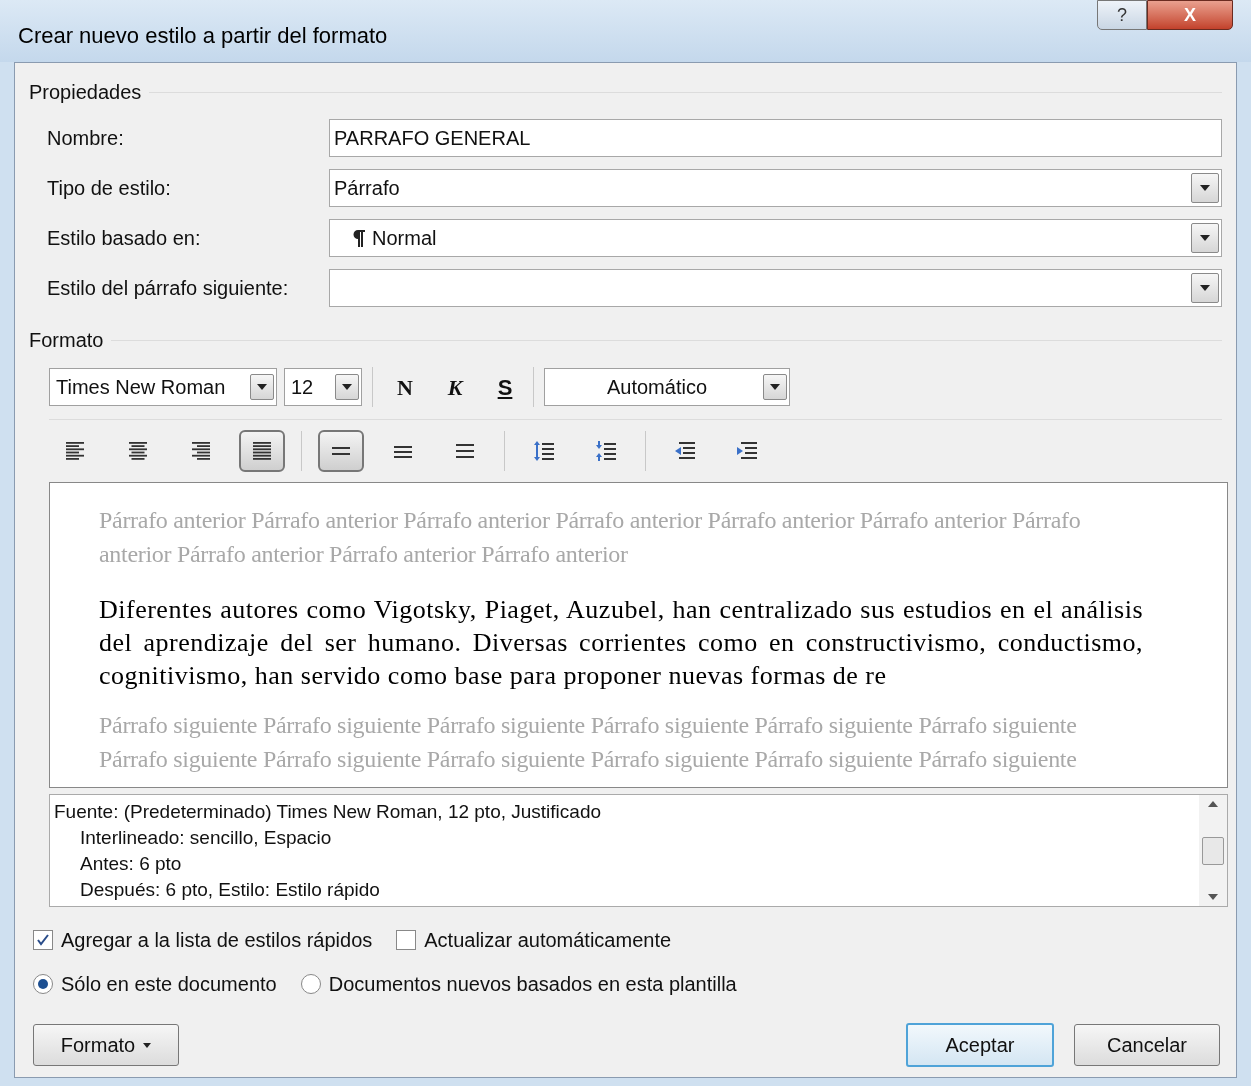 The height and width of the screenshot is (1086, 1251). What do you see at coordinates (1147, 1045) in the screenshot?
I see `cancel-button: Cancelar` at bounding box center [1147, 1045].